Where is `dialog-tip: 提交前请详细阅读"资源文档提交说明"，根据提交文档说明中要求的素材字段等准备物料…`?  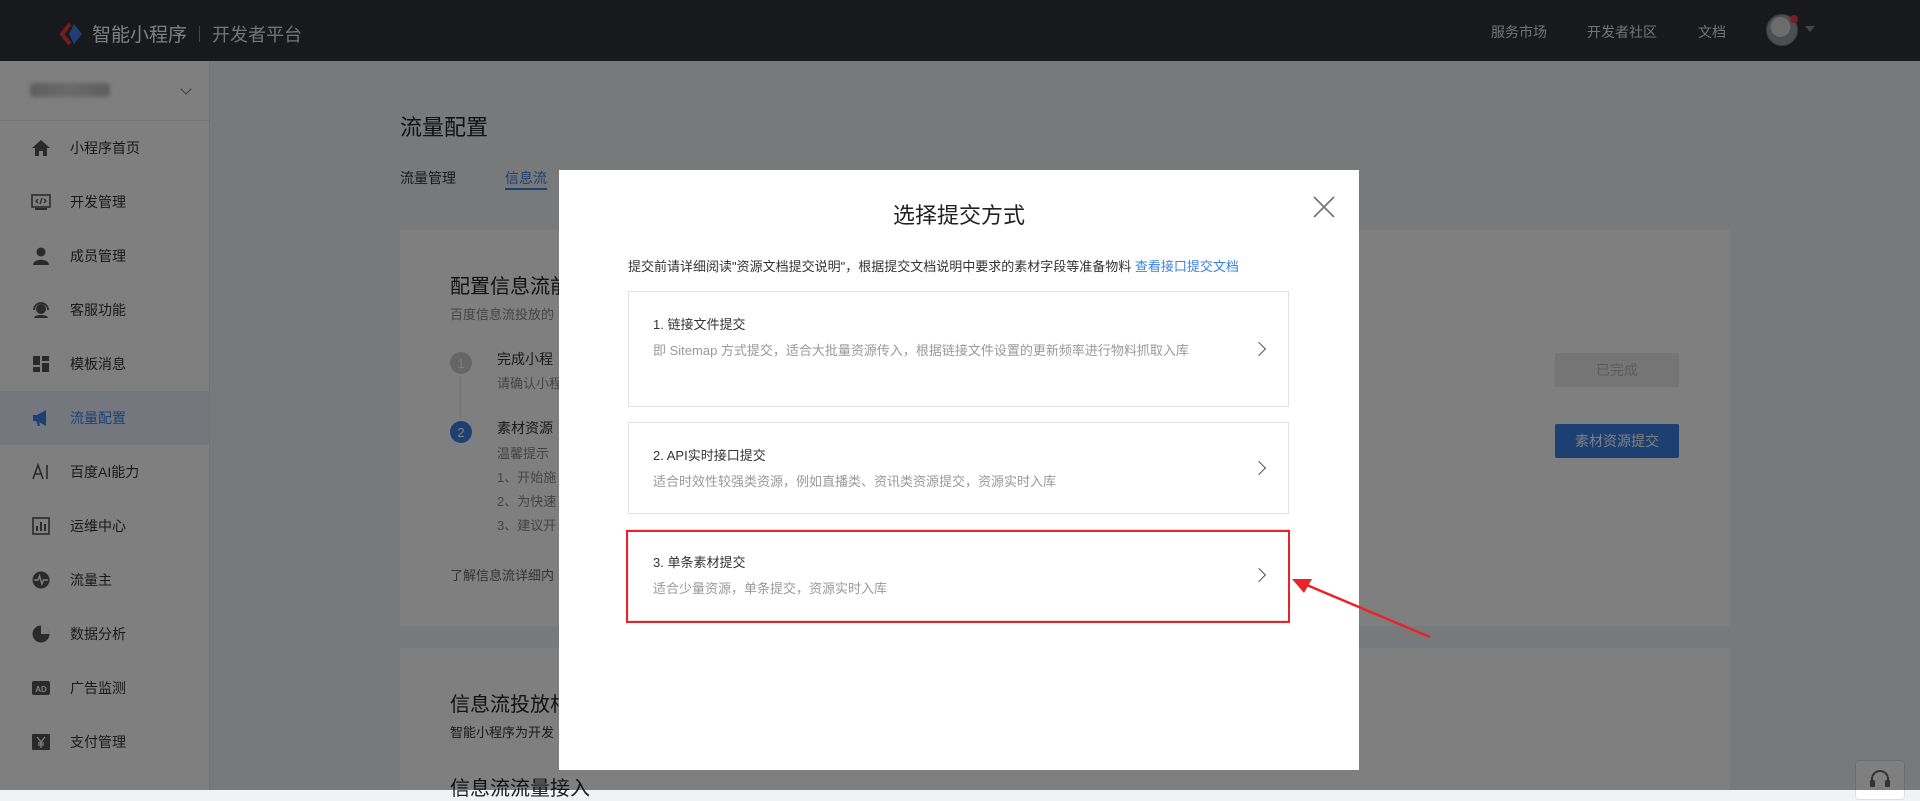
dialog-tip: 提交前请详细阅读"资源文档提交说明"，根据提交文档说明中要求的素材字段等准备物料… is located at coordinates (933, 265).